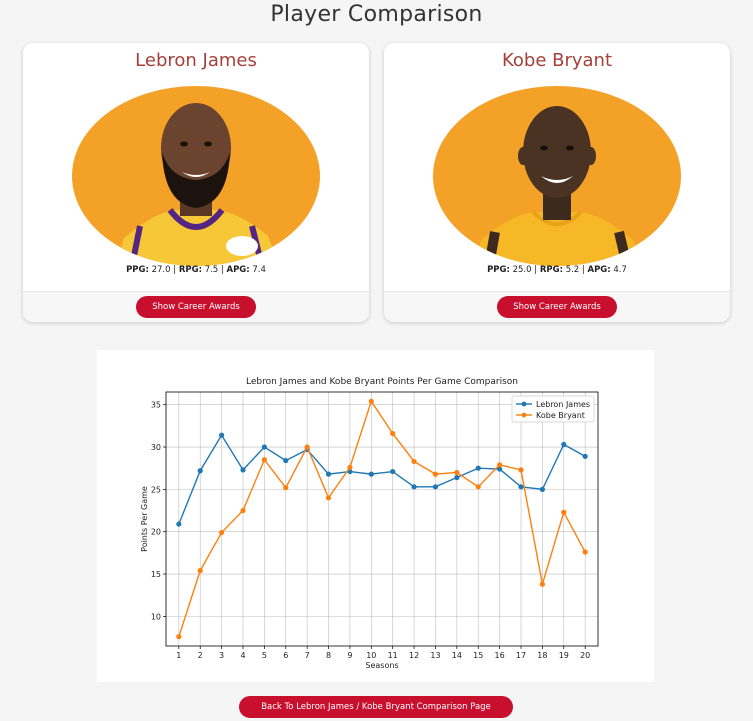 The height and width of the screenshot is (721, 753). I want to click on y-tick-label: 30, so click(156, 447).